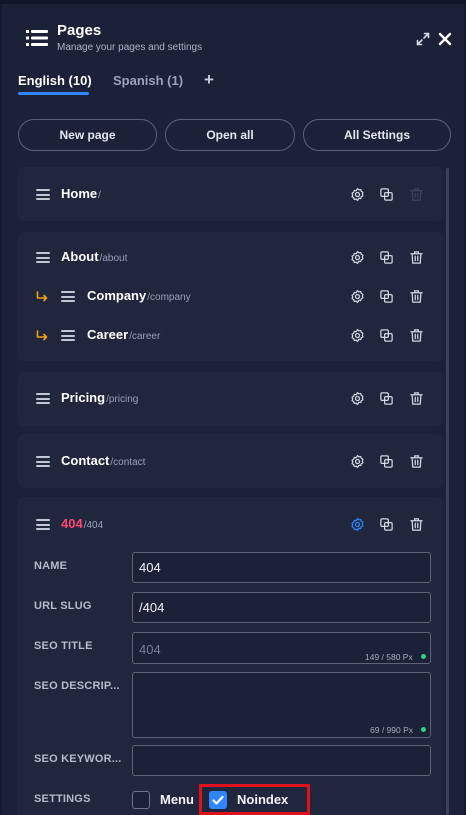 This screenshot has height=815, width=466. Describe the element at coordinates (72, 523) in the screenshot. I see `page-name: 404` at that location.